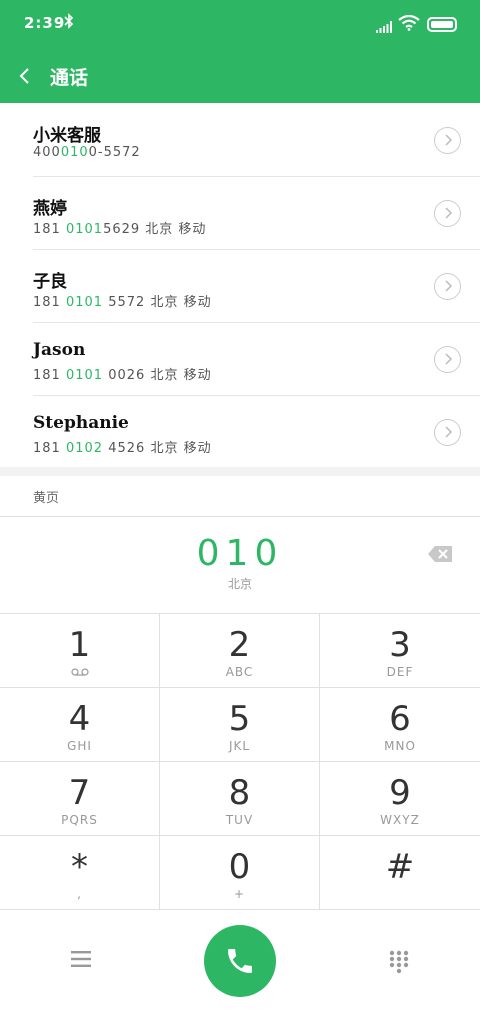  I want to click on nav-bar: 通话, so click(240, 76).